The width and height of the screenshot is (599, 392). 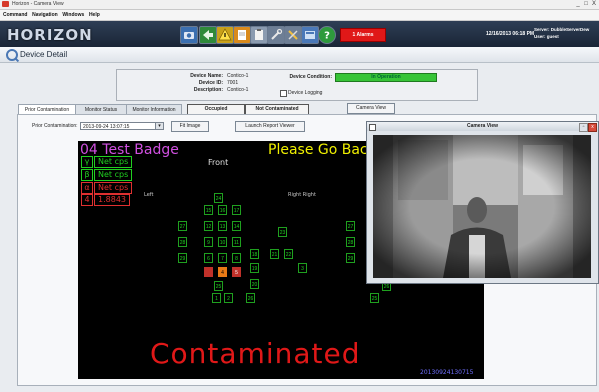 What do you see at coordinates (94, 15) in the screenshot?
I see `menu-help: Help` at bounding box center [94, 15].